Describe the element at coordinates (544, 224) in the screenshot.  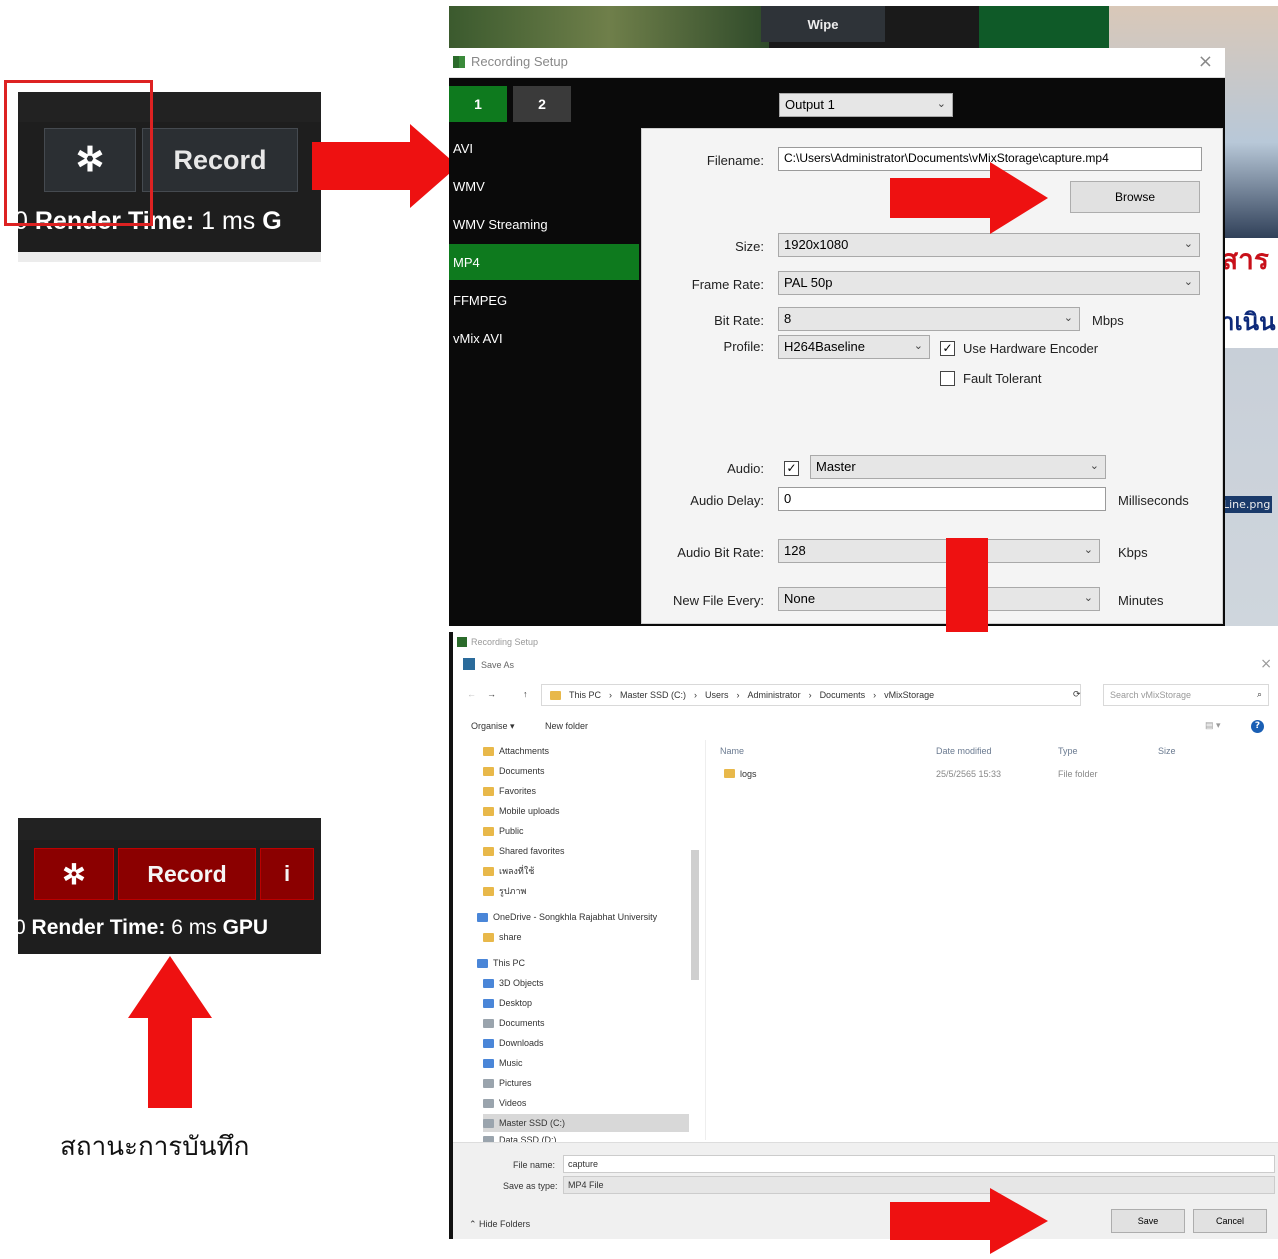
I see `format-wmv-streaming: WMV Streaming` at that location.